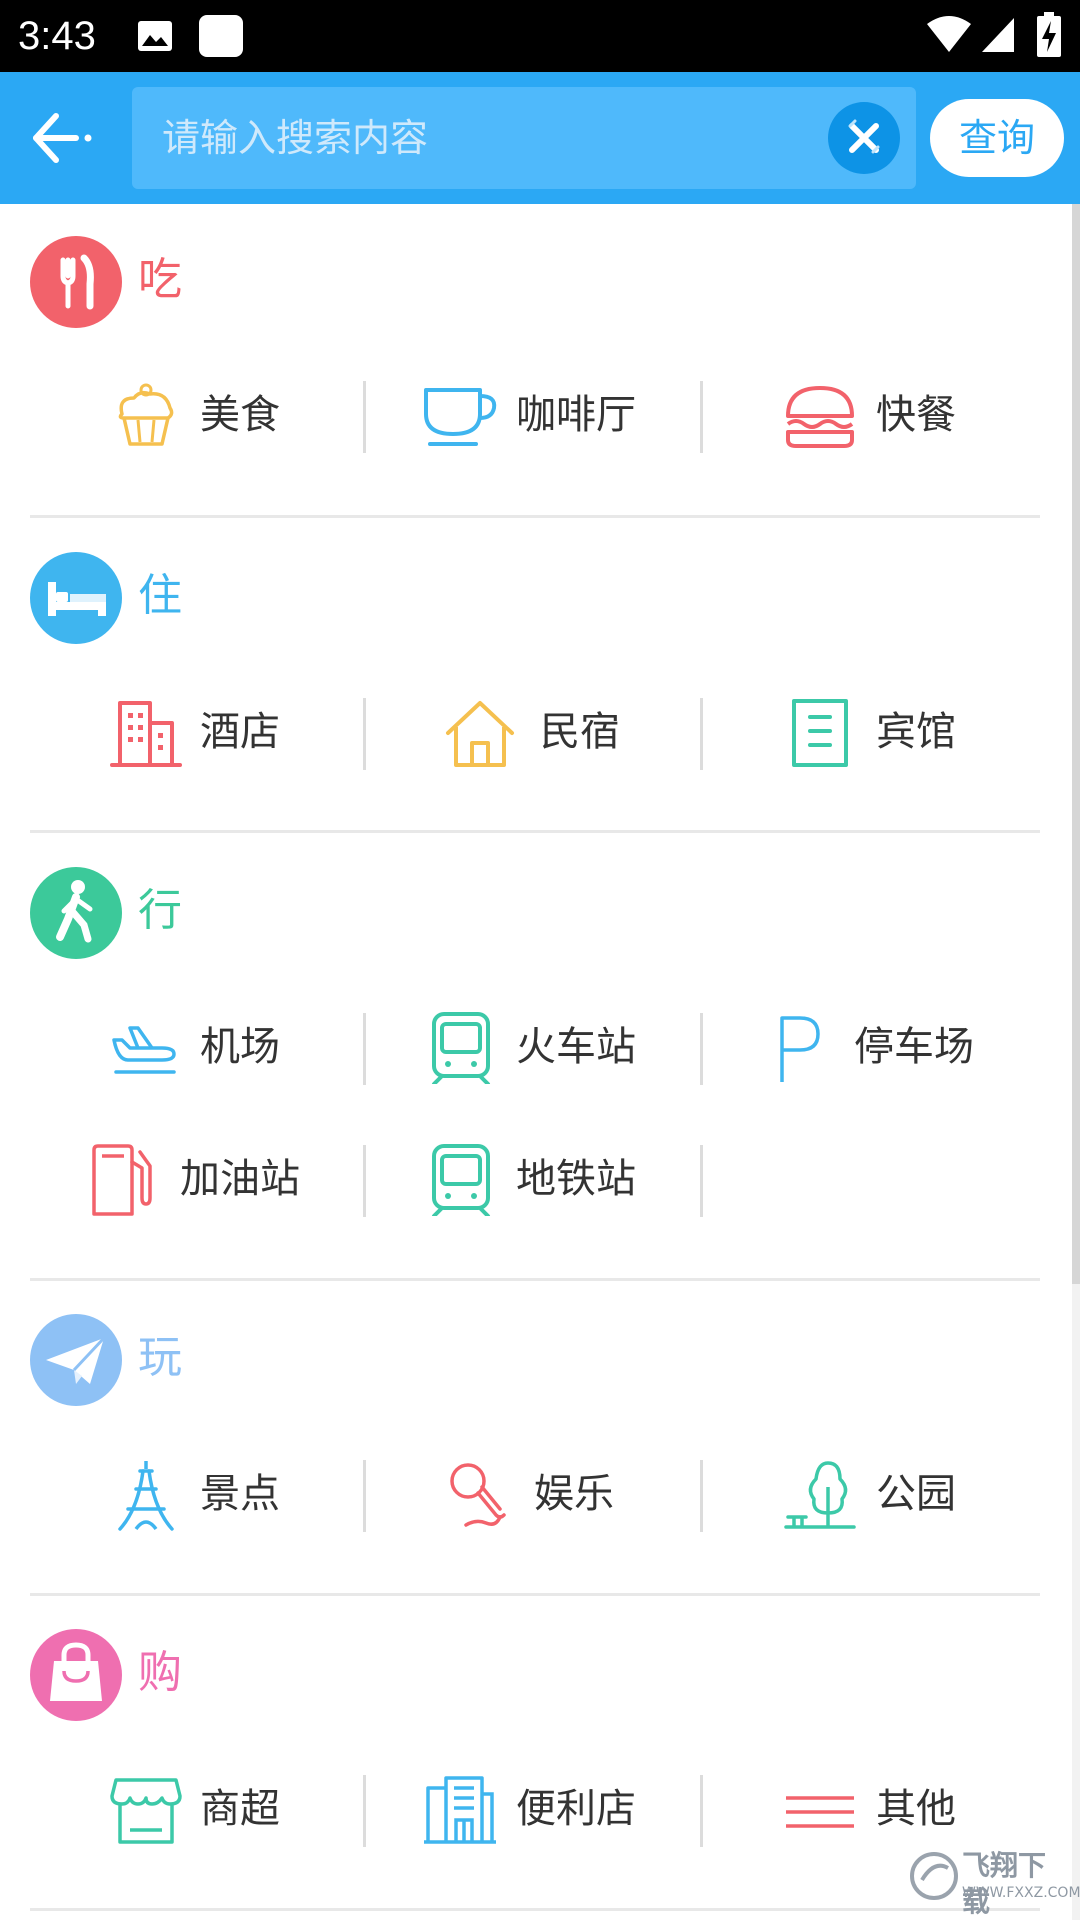 Image resolution: width=1080 pixels, height=1920 pixels. Describe the element at coordinates (576, 1179) in the screenshot. I see `item-label: 地铁站` at that location.